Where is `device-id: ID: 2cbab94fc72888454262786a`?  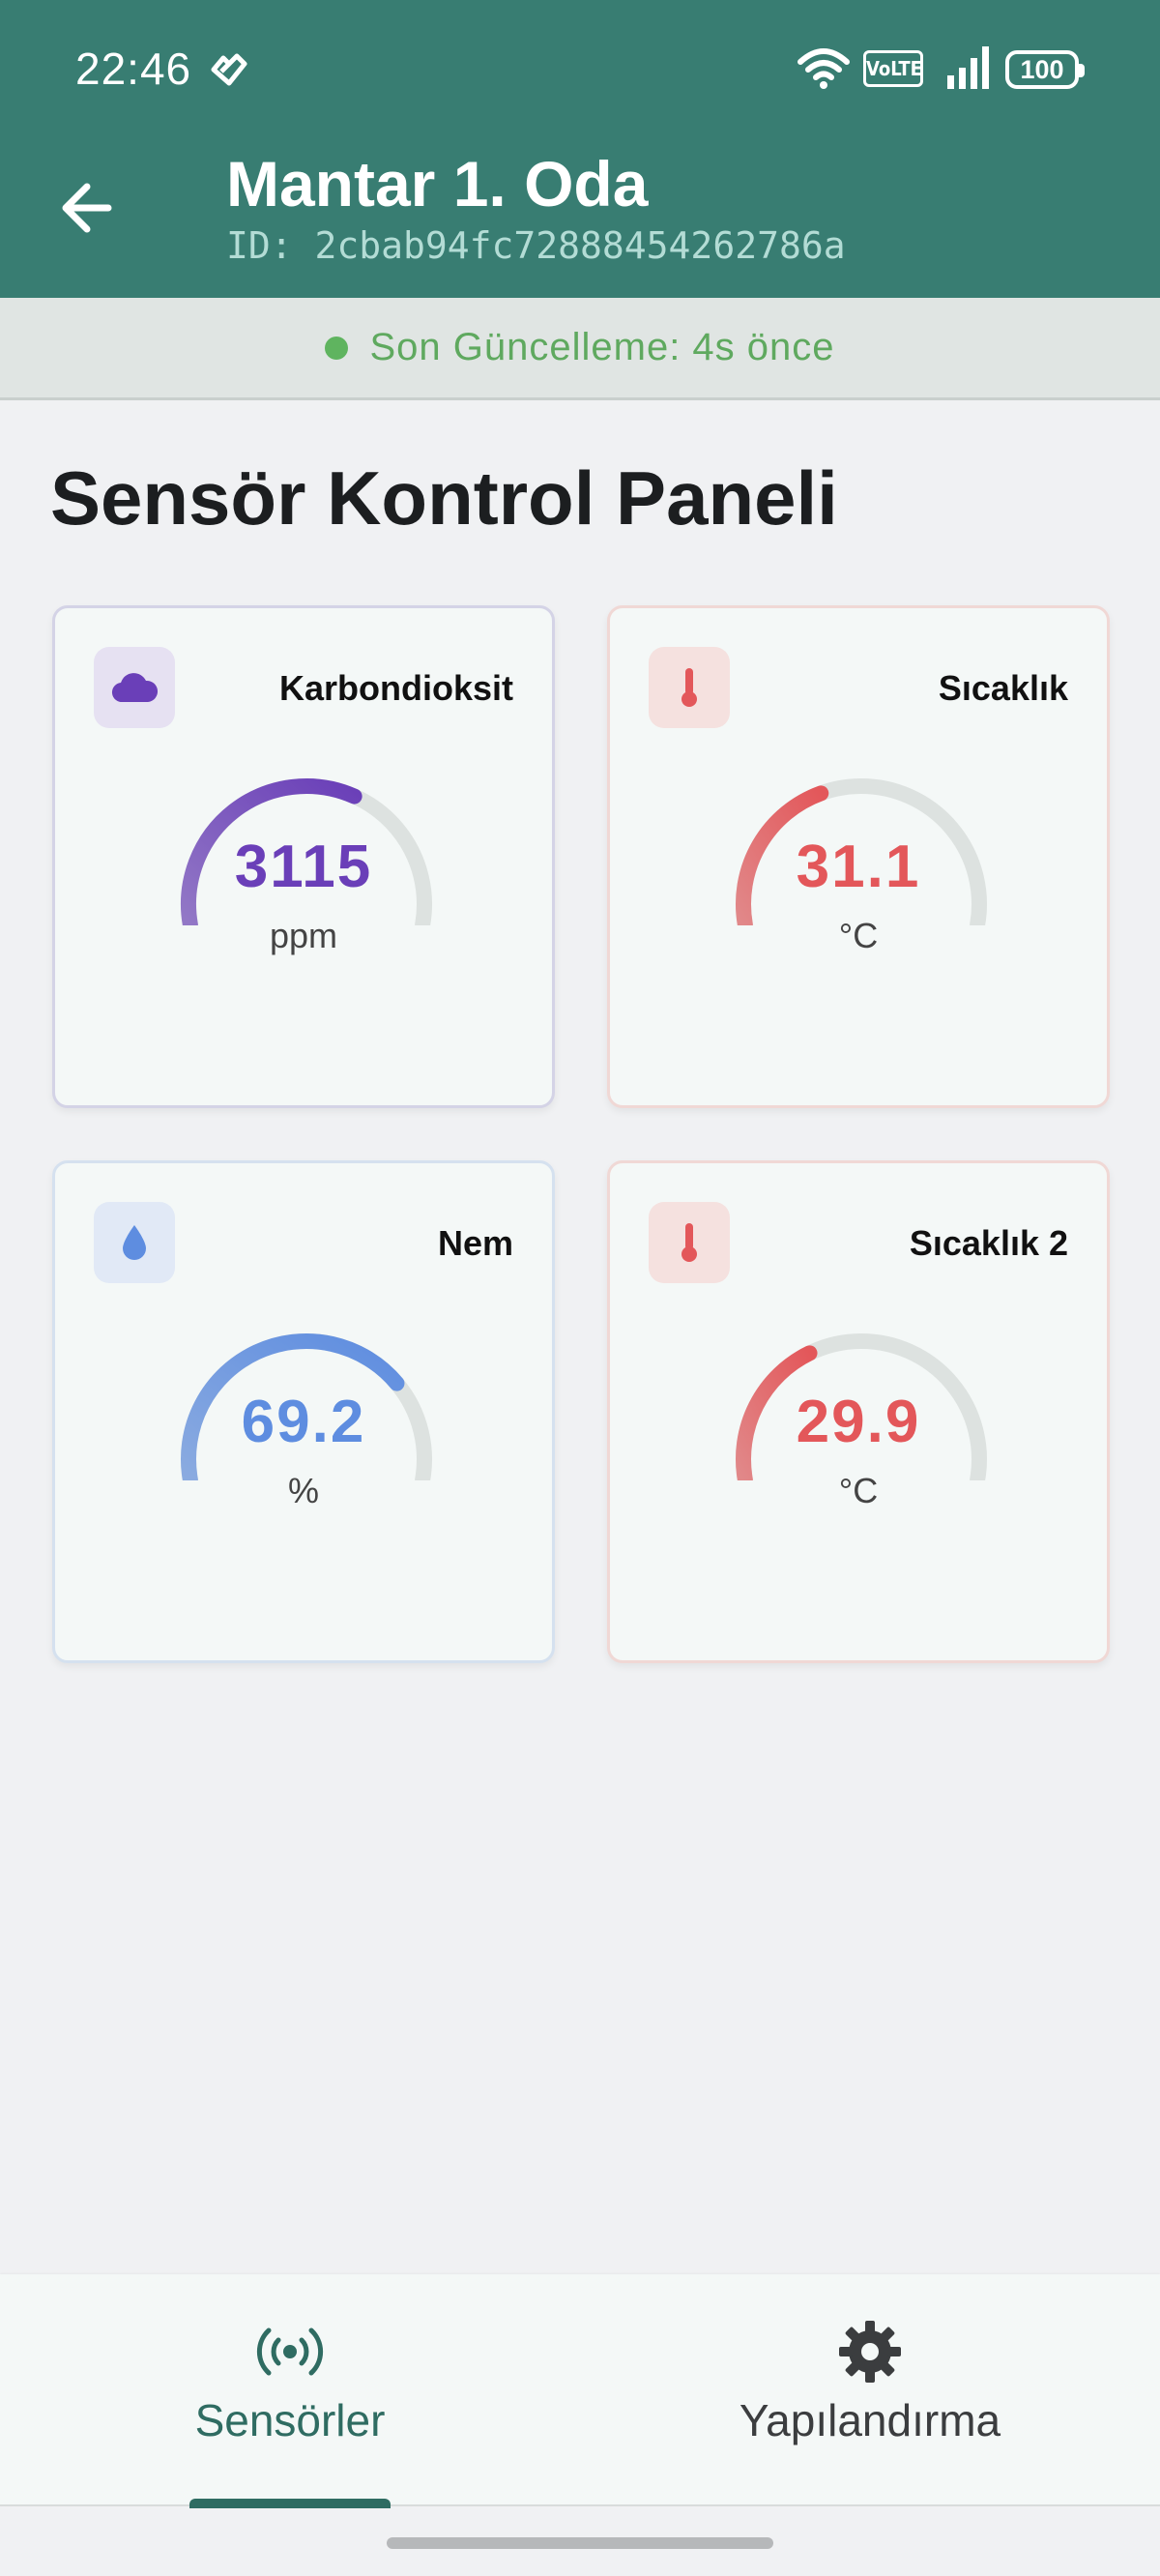 device-id: ID: 2cbab94fc72888454262786a is located at coordinates (536, 245).